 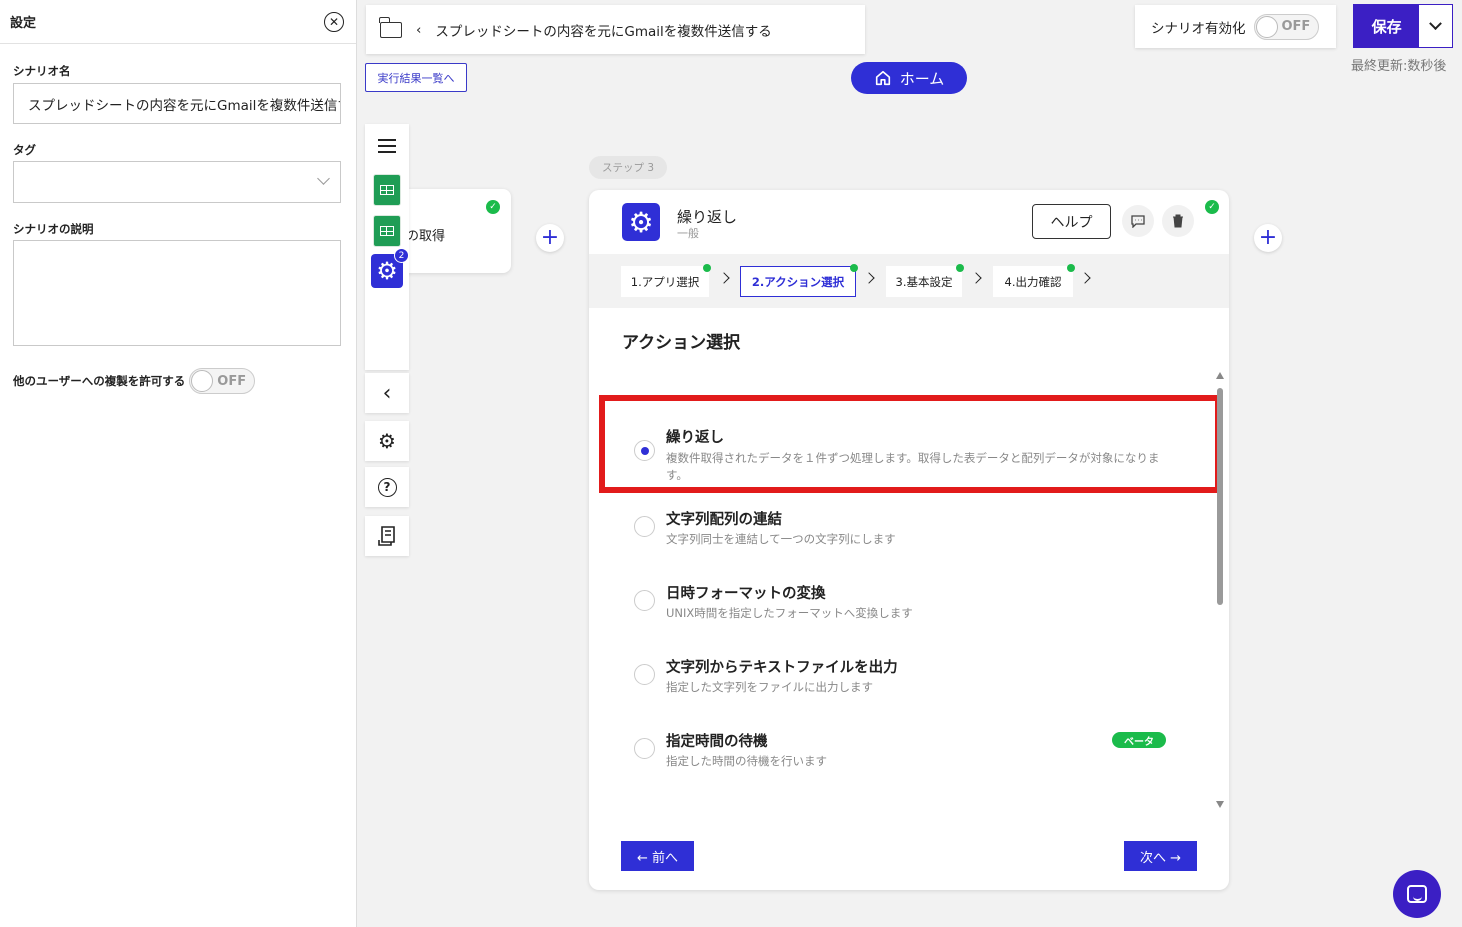 I want to click on step-subtitle: 一般, so click(x=688, y=233).